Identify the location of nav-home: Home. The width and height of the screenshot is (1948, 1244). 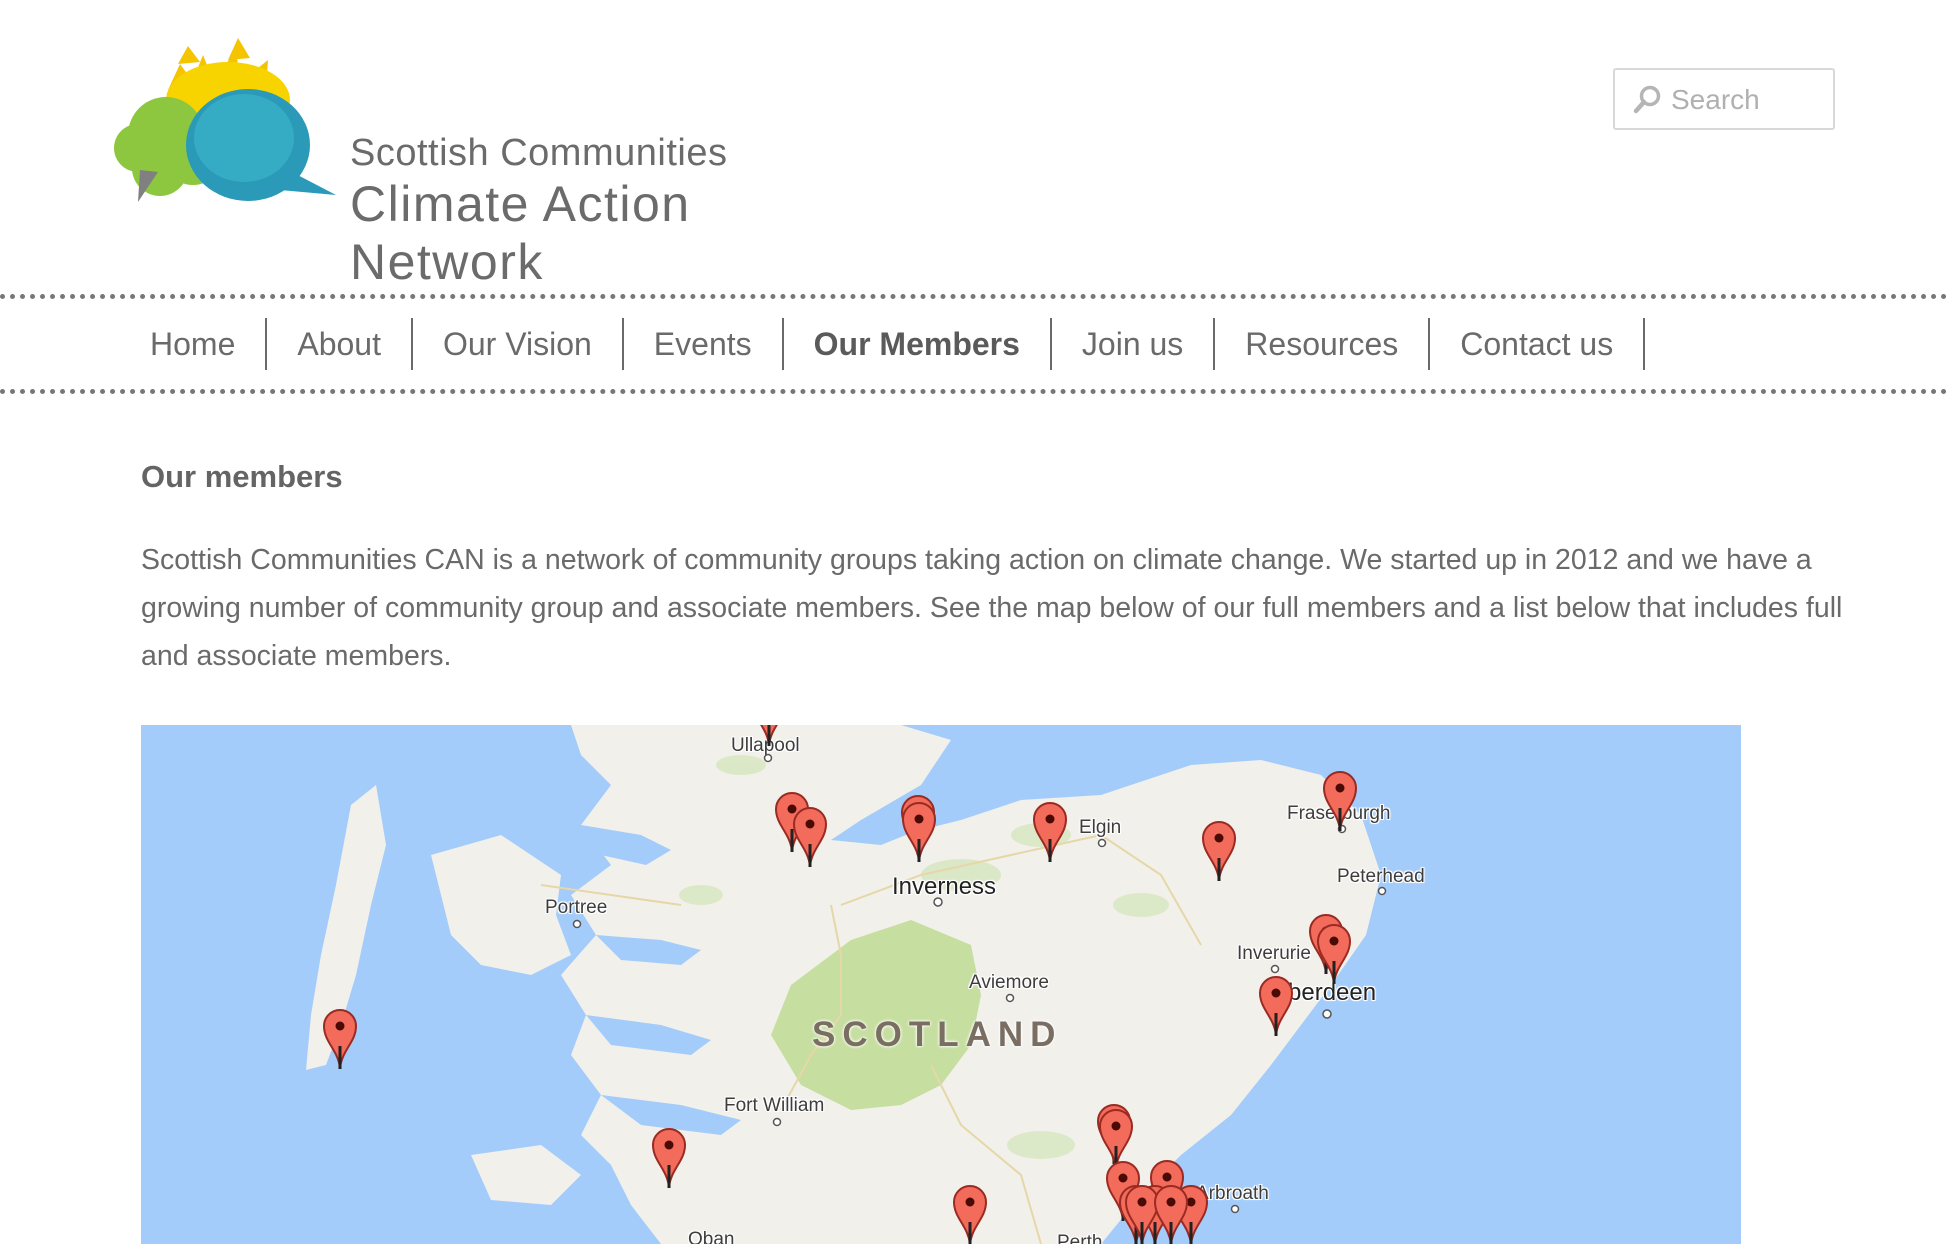
(193, 344).